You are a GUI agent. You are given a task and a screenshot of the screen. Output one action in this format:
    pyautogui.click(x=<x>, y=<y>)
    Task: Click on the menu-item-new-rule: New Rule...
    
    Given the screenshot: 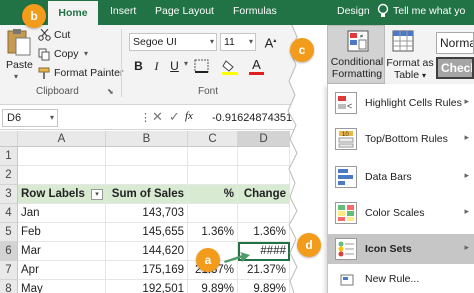 What is the action you would take?
    pyautogui.click(x=401, y=280)
    